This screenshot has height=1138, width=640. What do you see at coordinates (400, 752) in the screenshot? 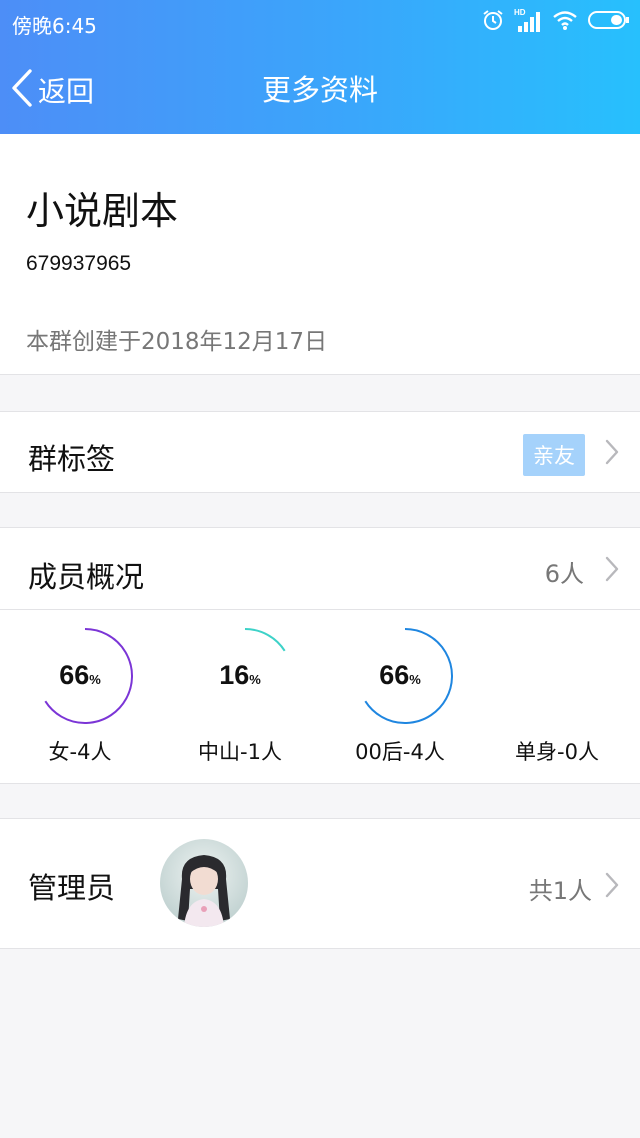
I see `stat-label: 00后-4人` at bounding box center [400, 752].